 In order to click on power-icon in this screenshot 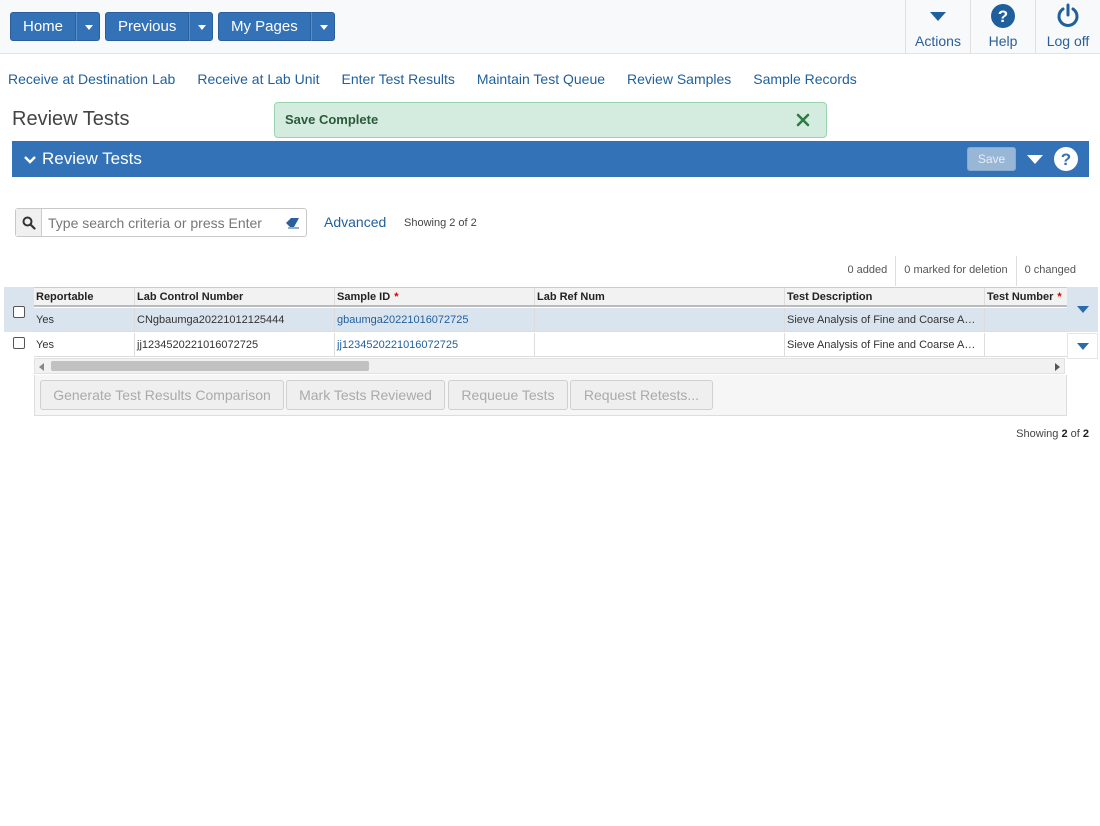, I will do `click(1068, 16)`.